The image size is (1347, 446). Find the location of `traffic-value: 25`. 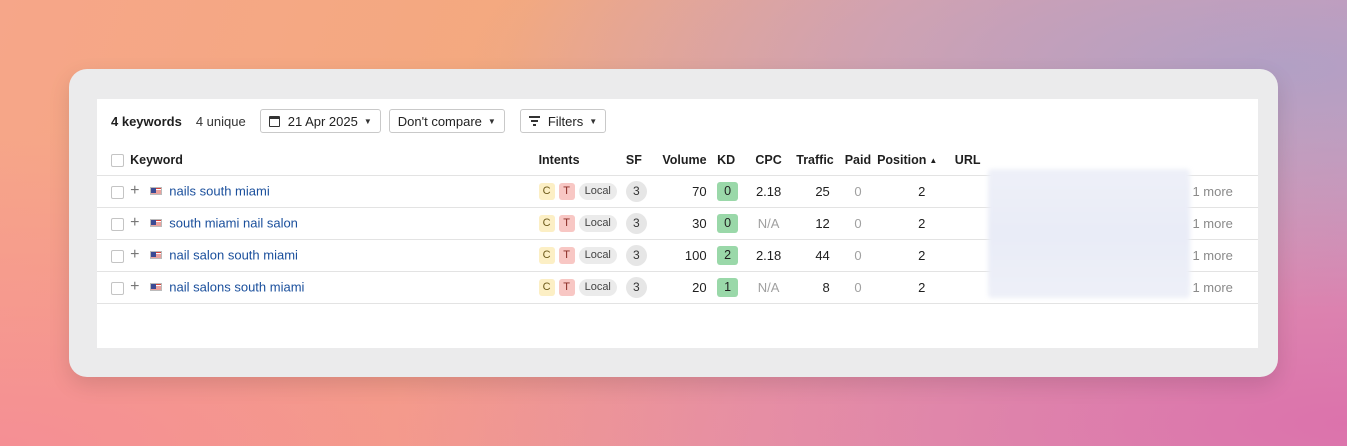

traffic-value: 25 is located at coordinates (815, 191).